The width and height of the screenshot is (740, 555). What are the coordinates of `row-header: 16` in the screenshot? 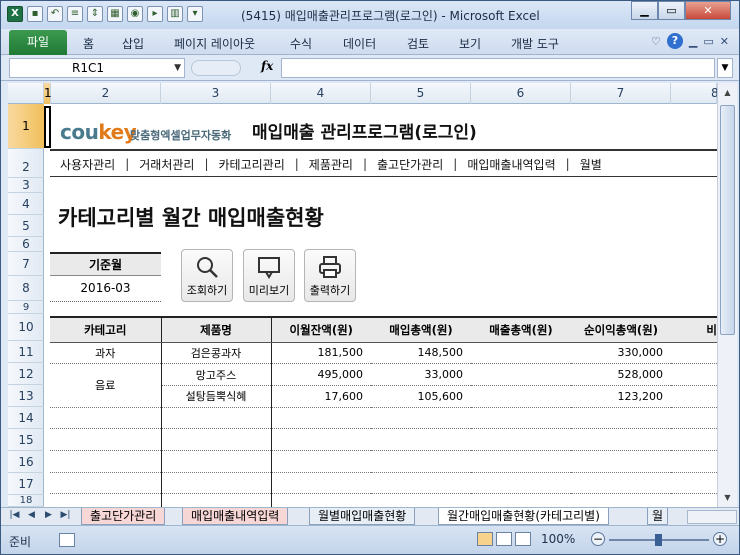 It's located at (26, 462).